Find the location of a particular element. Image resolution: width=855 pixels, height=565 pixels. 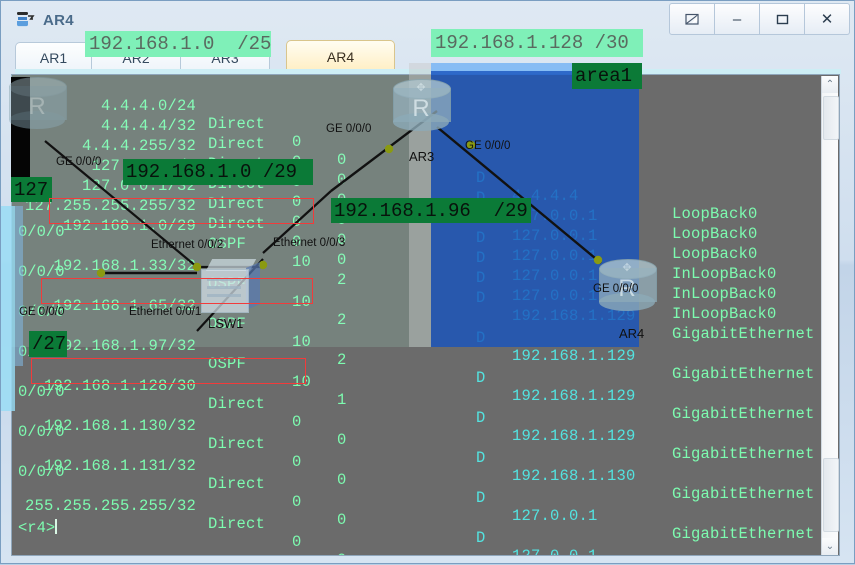

cli-prompt-text: <r4> is located at coordinates (37, 528).